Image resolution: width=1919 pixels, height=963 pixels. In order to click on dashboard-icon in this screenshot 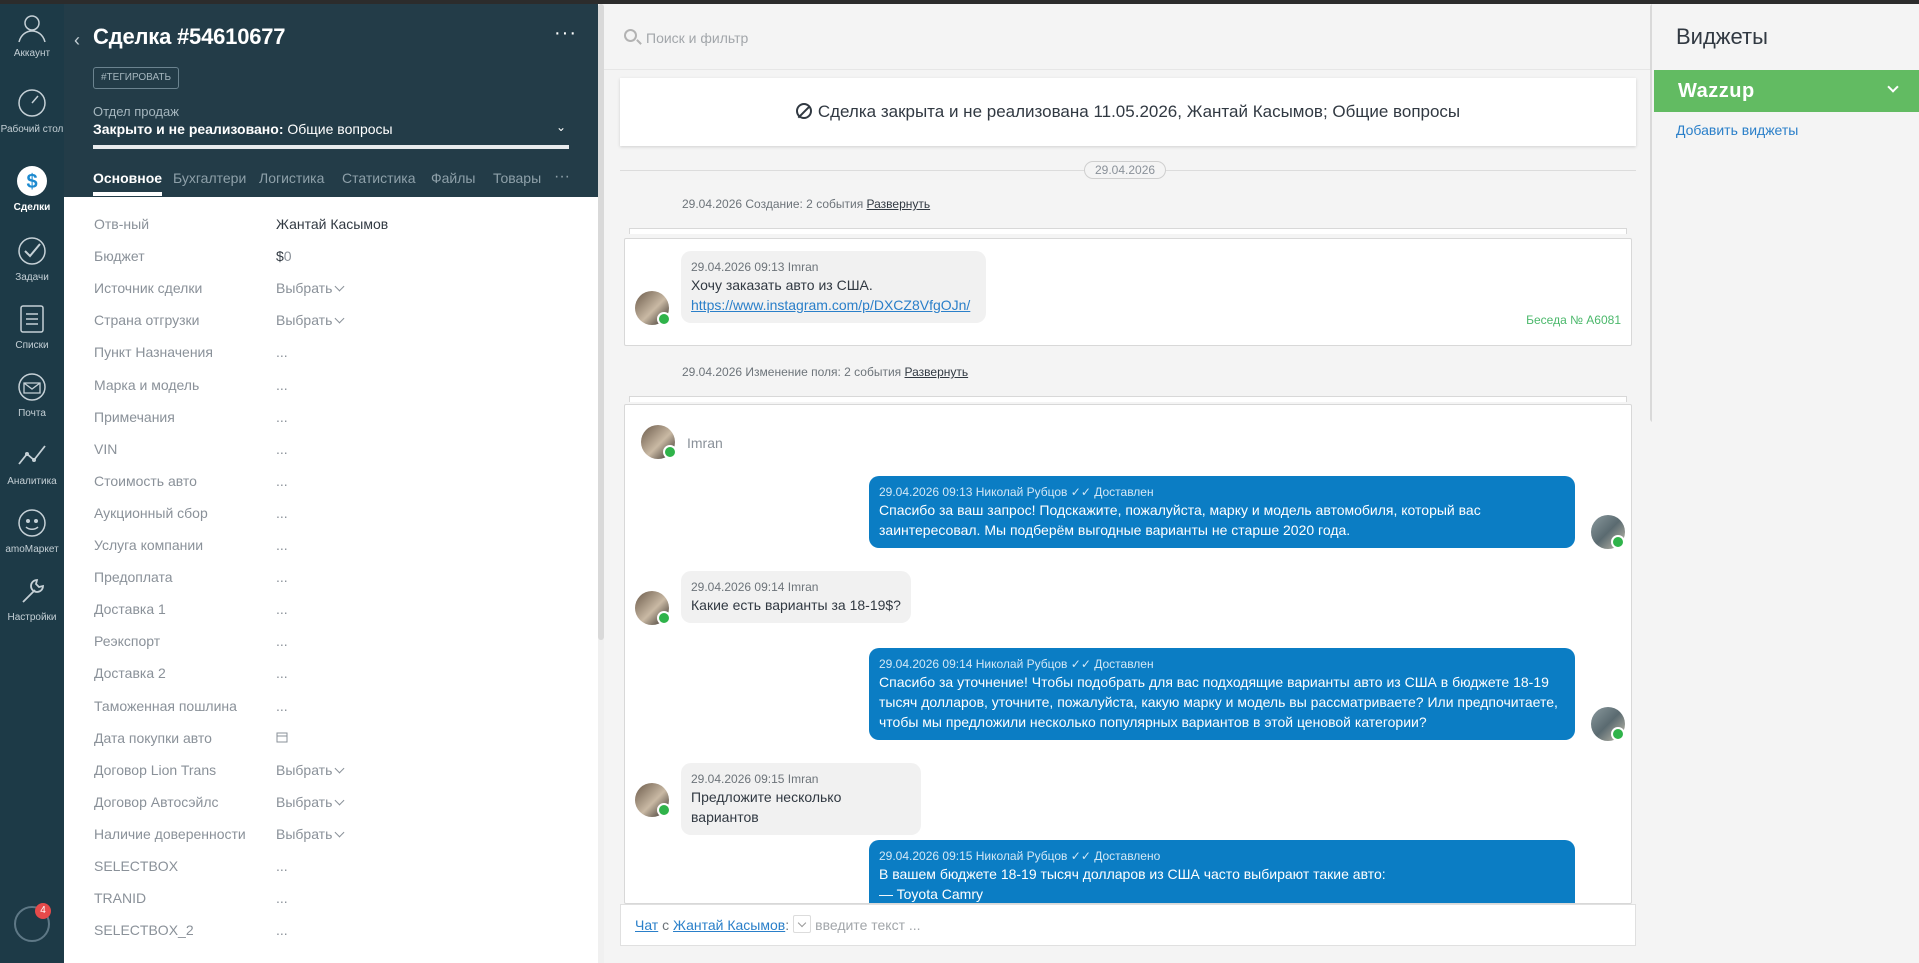, I will do `click(32, 103)`.